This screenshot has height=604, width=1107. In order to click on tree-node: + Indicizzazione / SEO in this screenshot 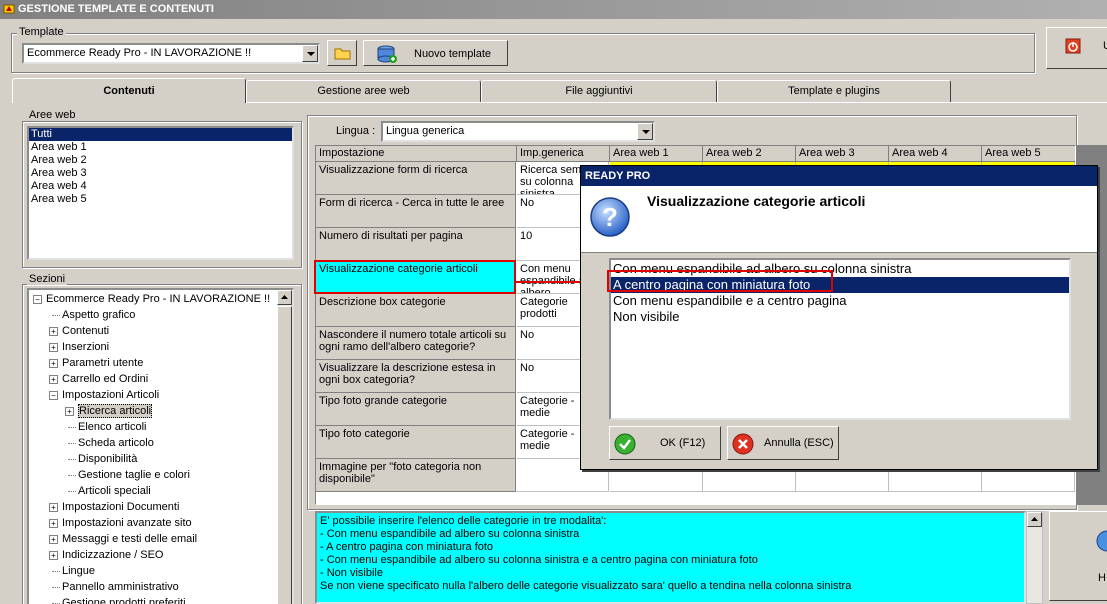, I will do `click(160, 555)`.